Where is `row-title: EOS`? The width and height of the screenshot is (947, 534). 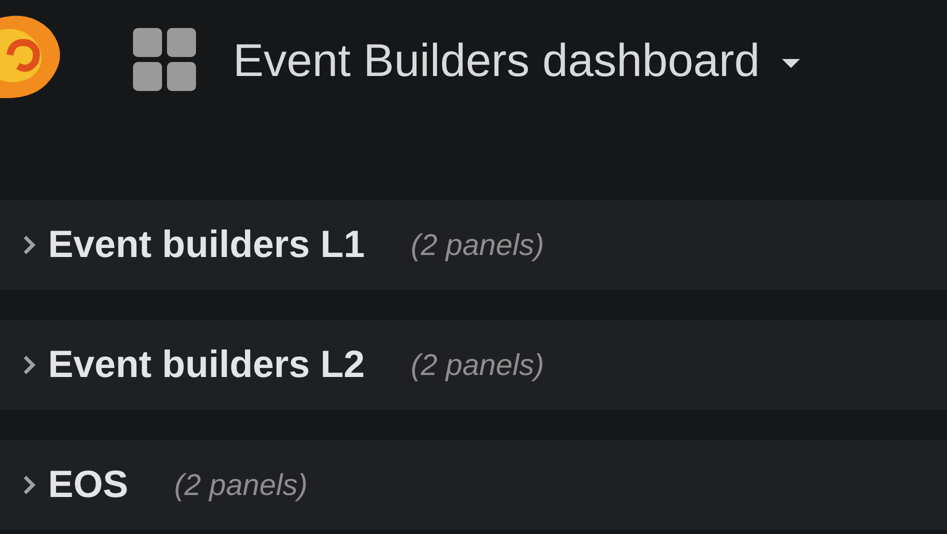
row-title: EOS is located at coordinates (88, 485).